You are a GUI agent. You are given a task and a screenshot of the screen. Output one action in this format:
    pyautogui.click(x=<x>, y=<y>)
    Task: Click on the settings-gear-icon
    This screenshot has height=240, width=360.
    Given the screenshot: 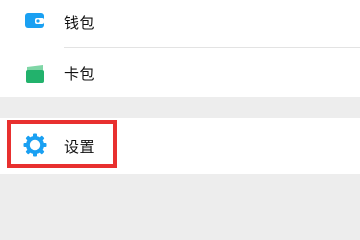 What is the action you would take?
    pyautogui.click(x=35, y=145)
    